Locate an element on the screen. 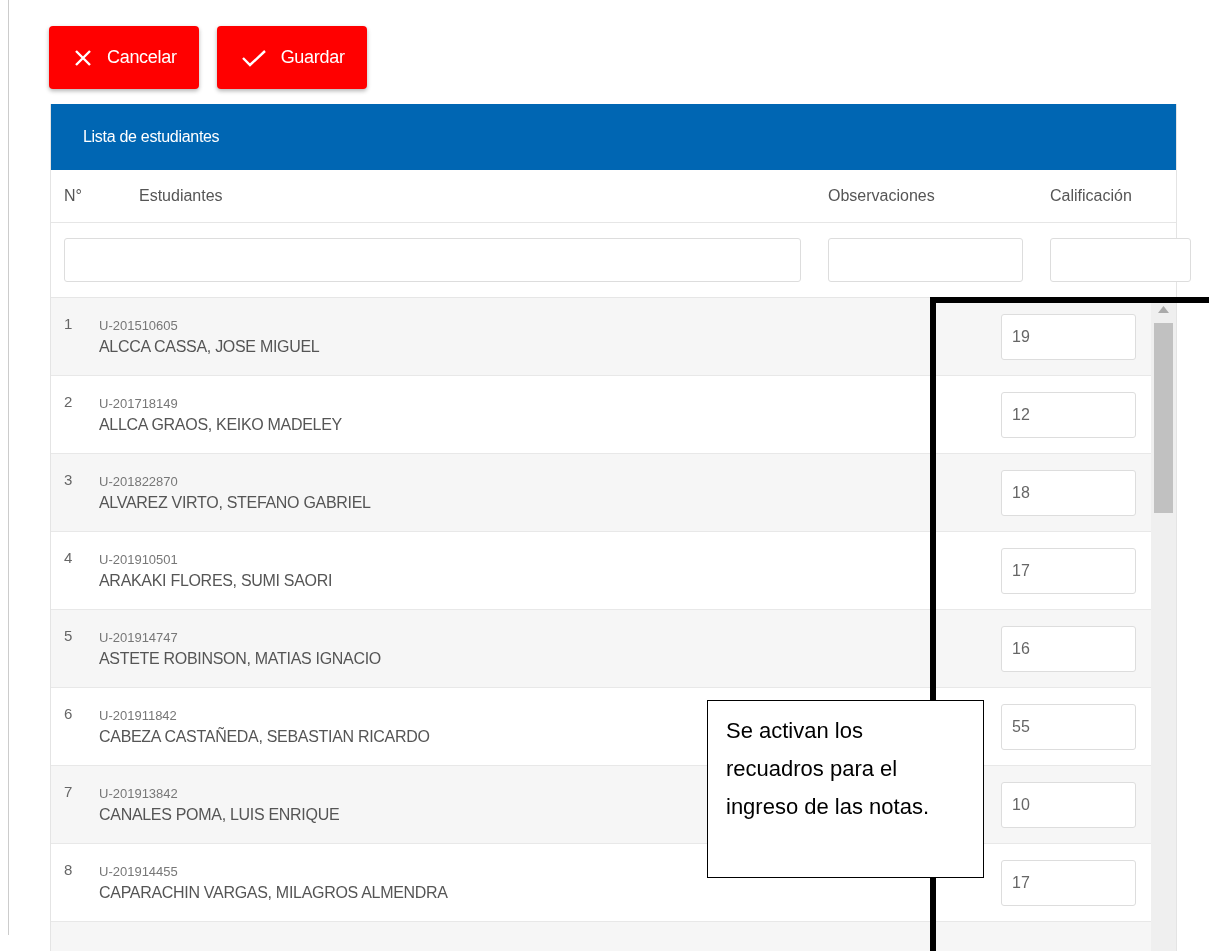  cancel-button: Cancelar is located at coordinates (124, 57).